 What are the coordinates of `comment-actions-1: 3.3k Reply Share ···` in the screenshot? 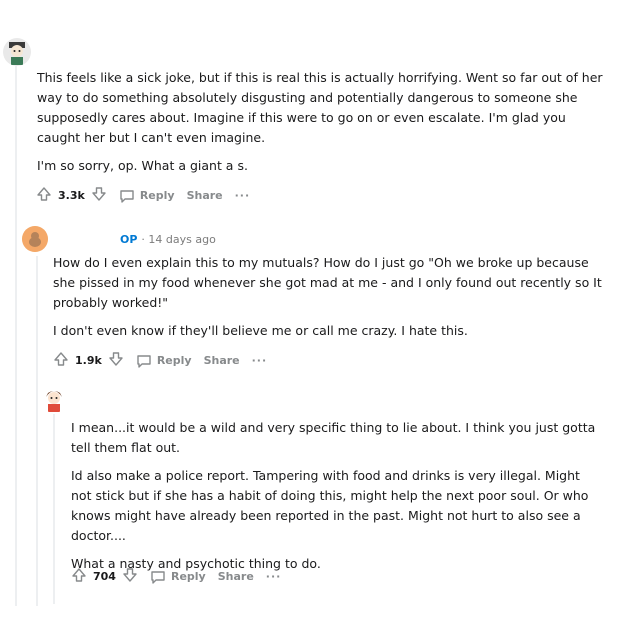 It's located at (143, 195).